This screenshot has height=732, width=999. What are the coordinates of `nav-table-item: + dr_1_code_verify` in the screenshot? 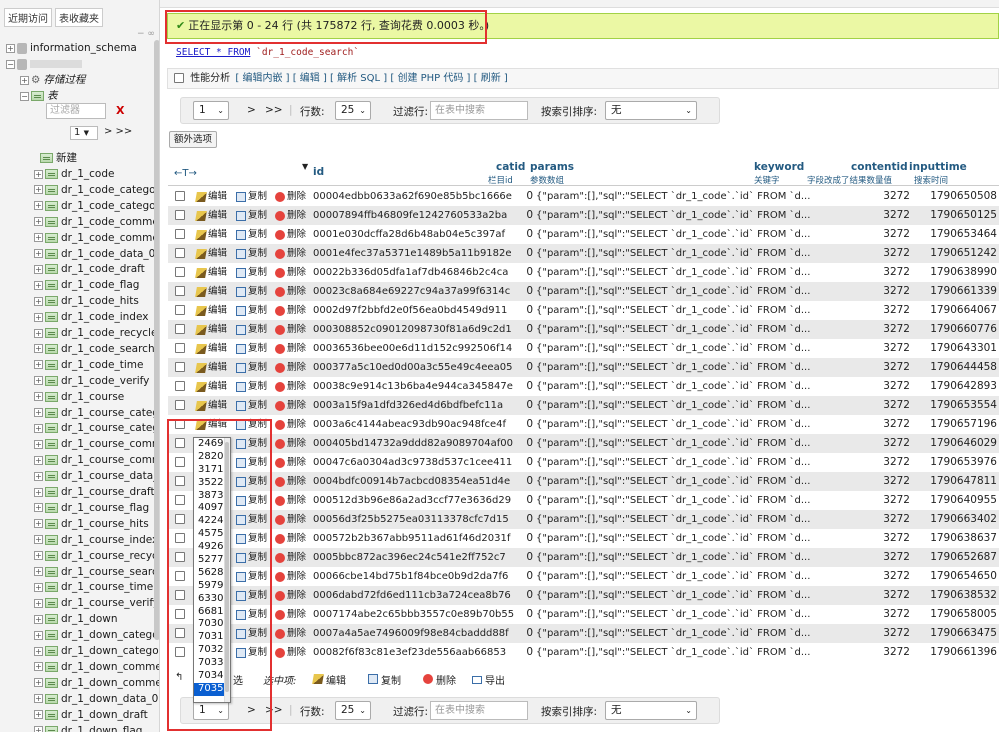 It's located at (91, 381).